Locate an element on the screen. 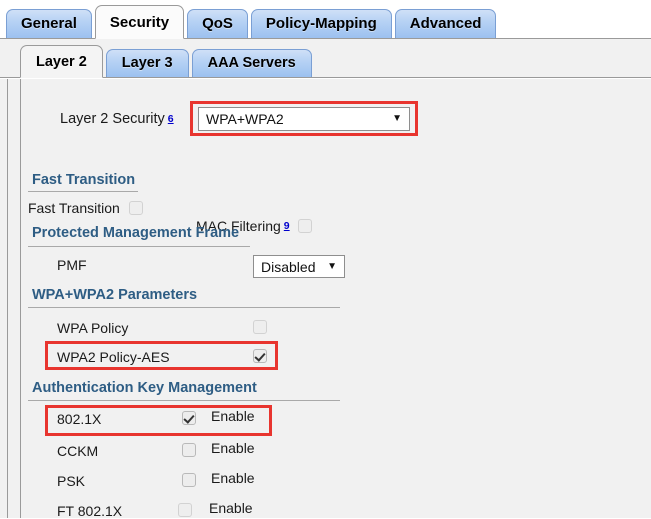 This screenshot has height=519, width=651. akm-8021x-enable-label: Enable is located at coordinates (233, 416).